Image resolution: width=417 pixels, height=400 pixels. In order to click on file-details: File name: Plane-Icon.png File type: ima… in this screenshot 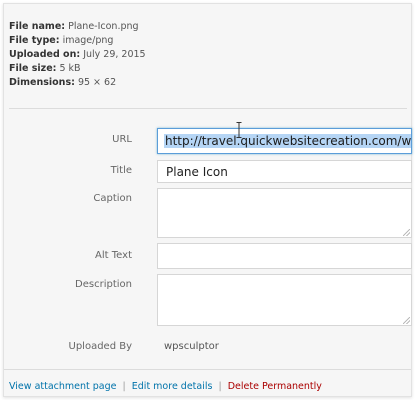, I will do `click(77, 55)`.